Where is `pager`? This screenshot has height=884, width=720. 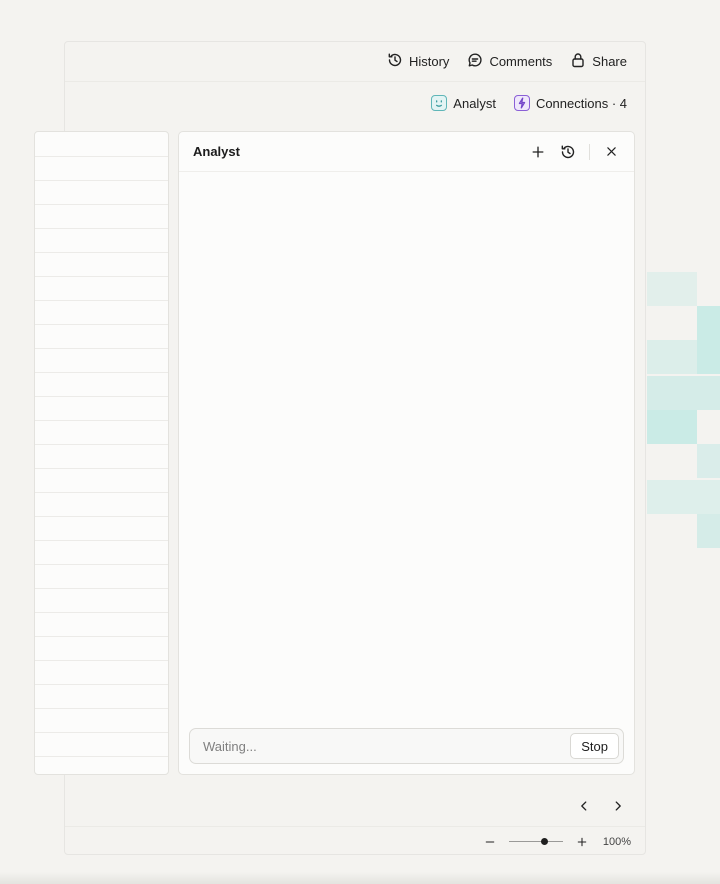 pager is located at coordinates (601, 806).